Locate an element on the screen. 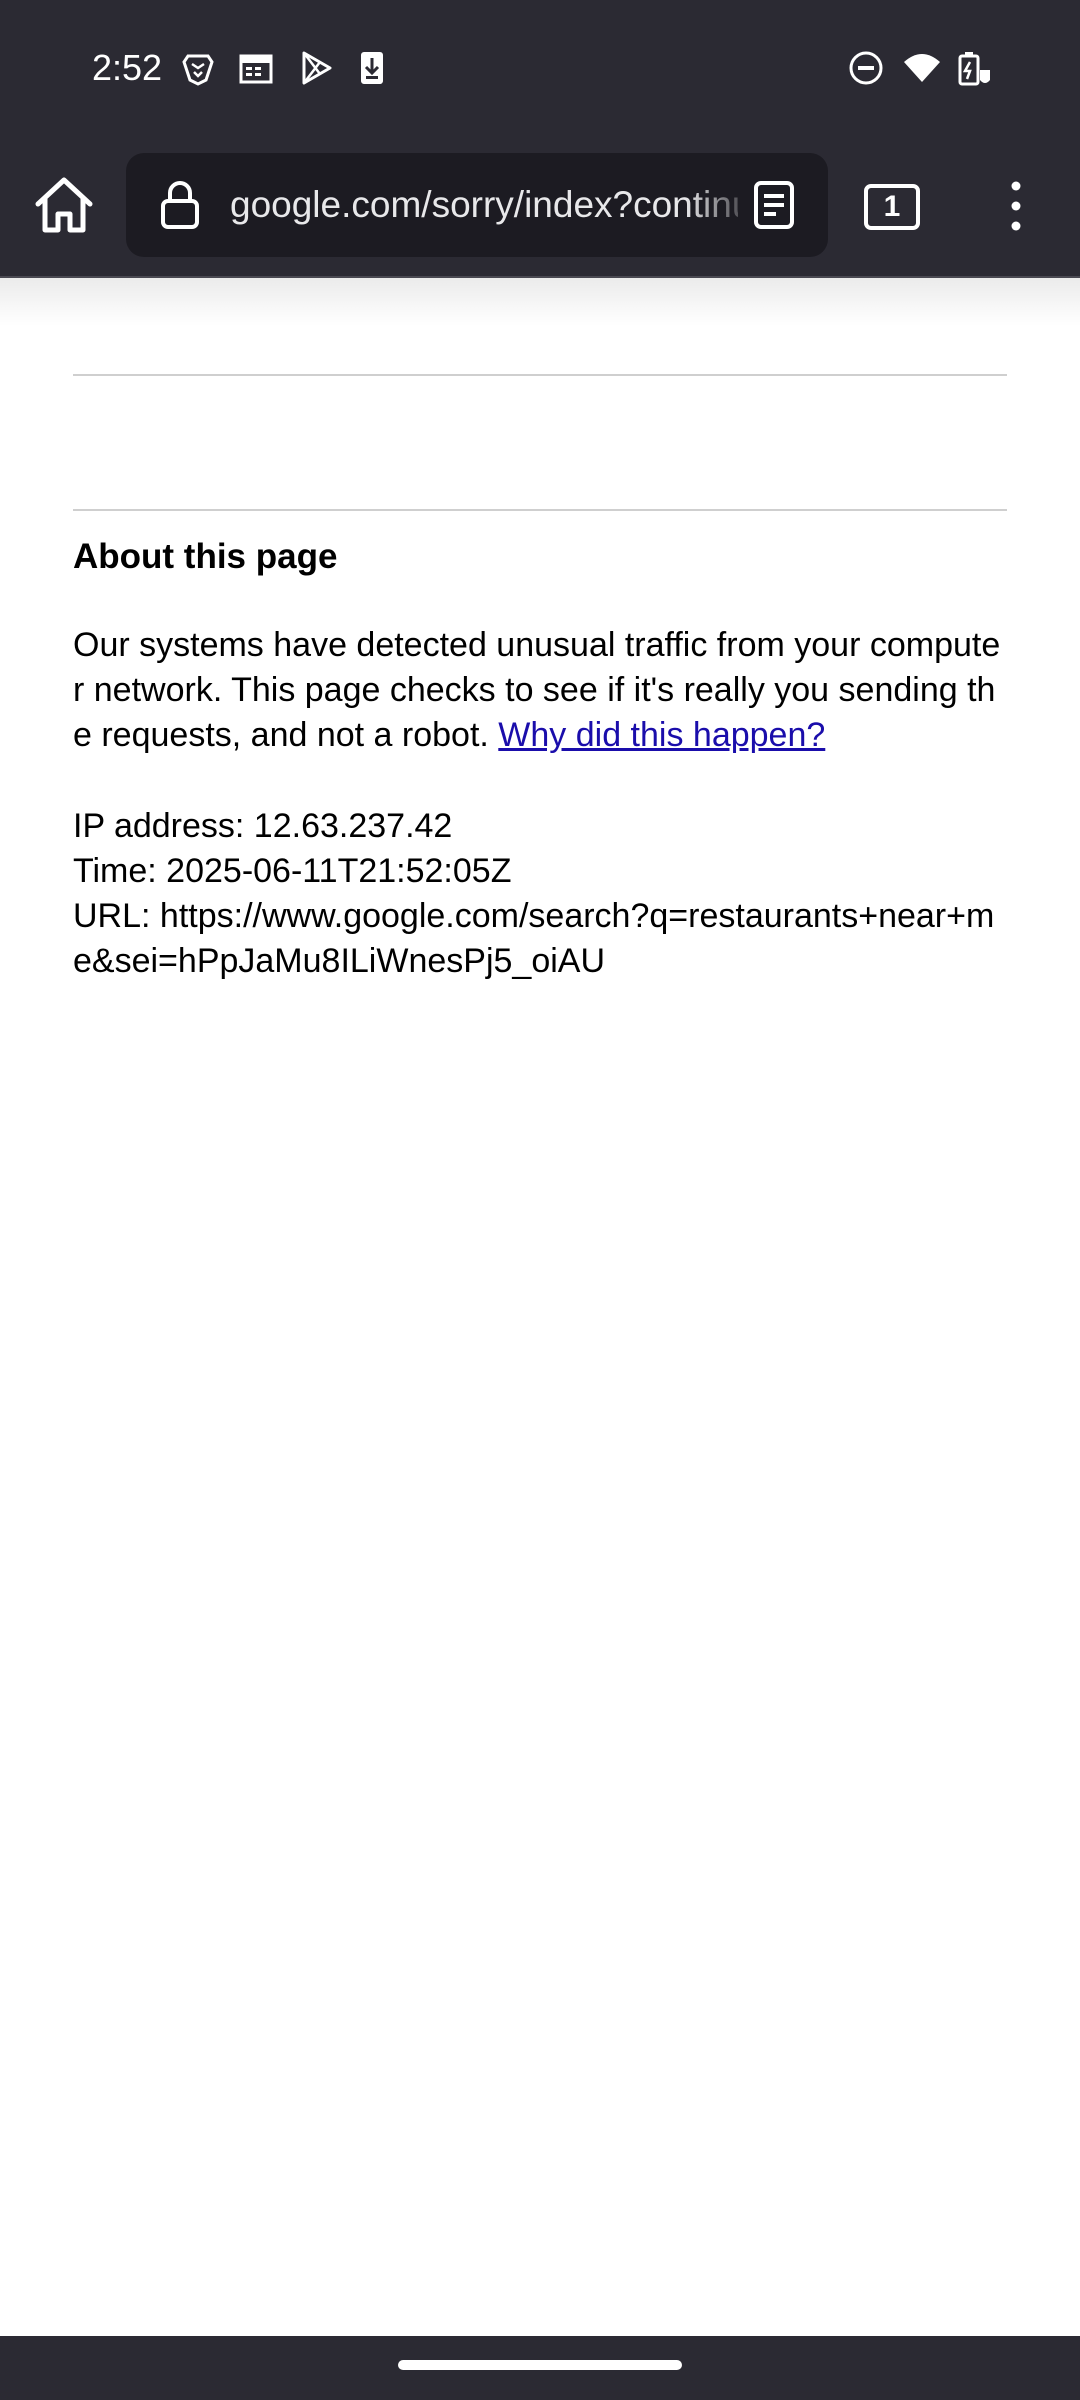  download-icon is located at coordinates (372, 68).